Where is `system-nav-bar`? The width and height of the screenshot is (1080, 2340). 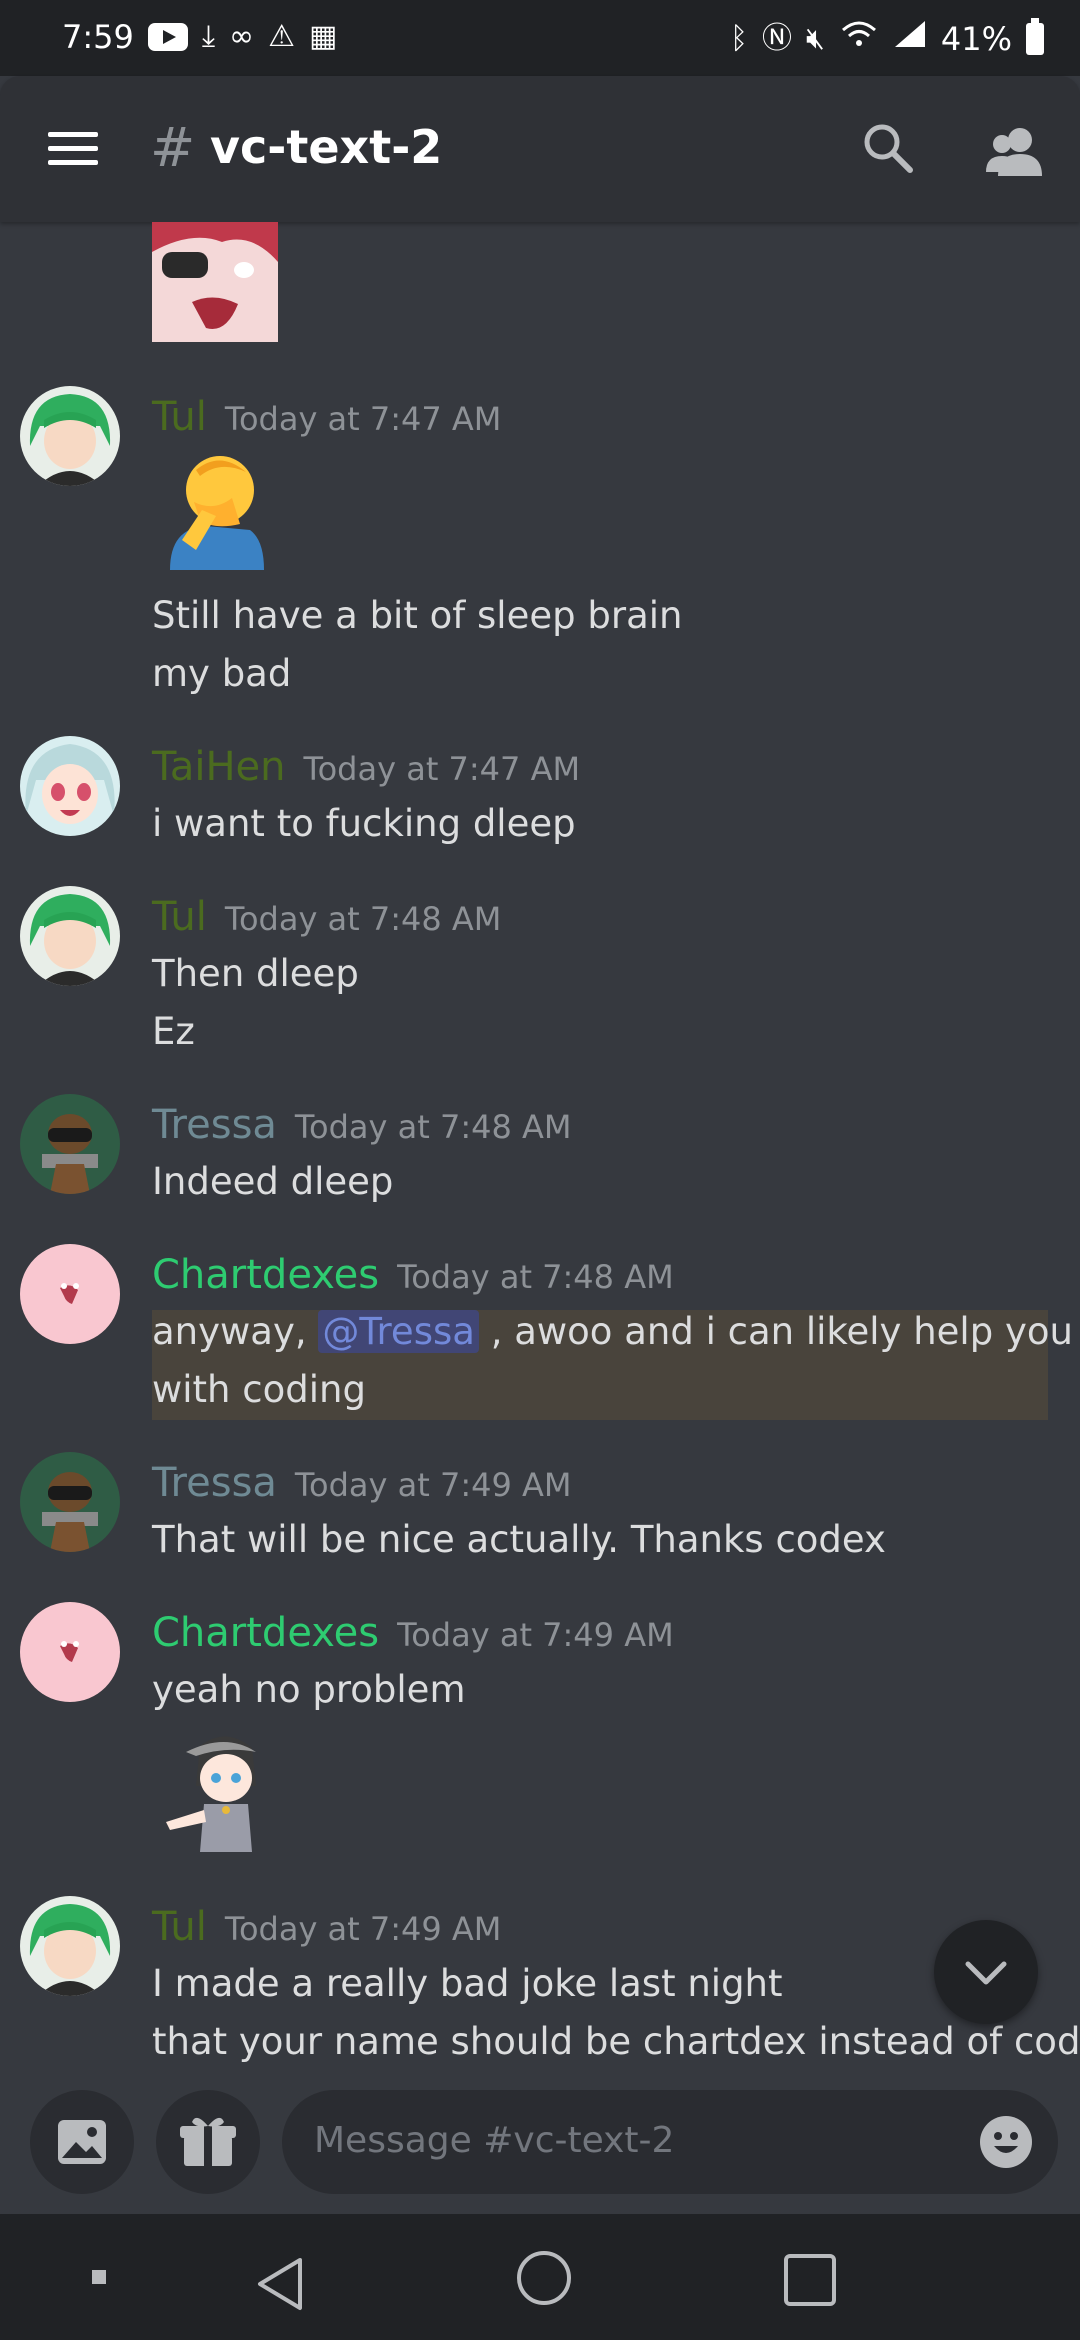 system-nav-bar is located at coordinates (540, 2277).